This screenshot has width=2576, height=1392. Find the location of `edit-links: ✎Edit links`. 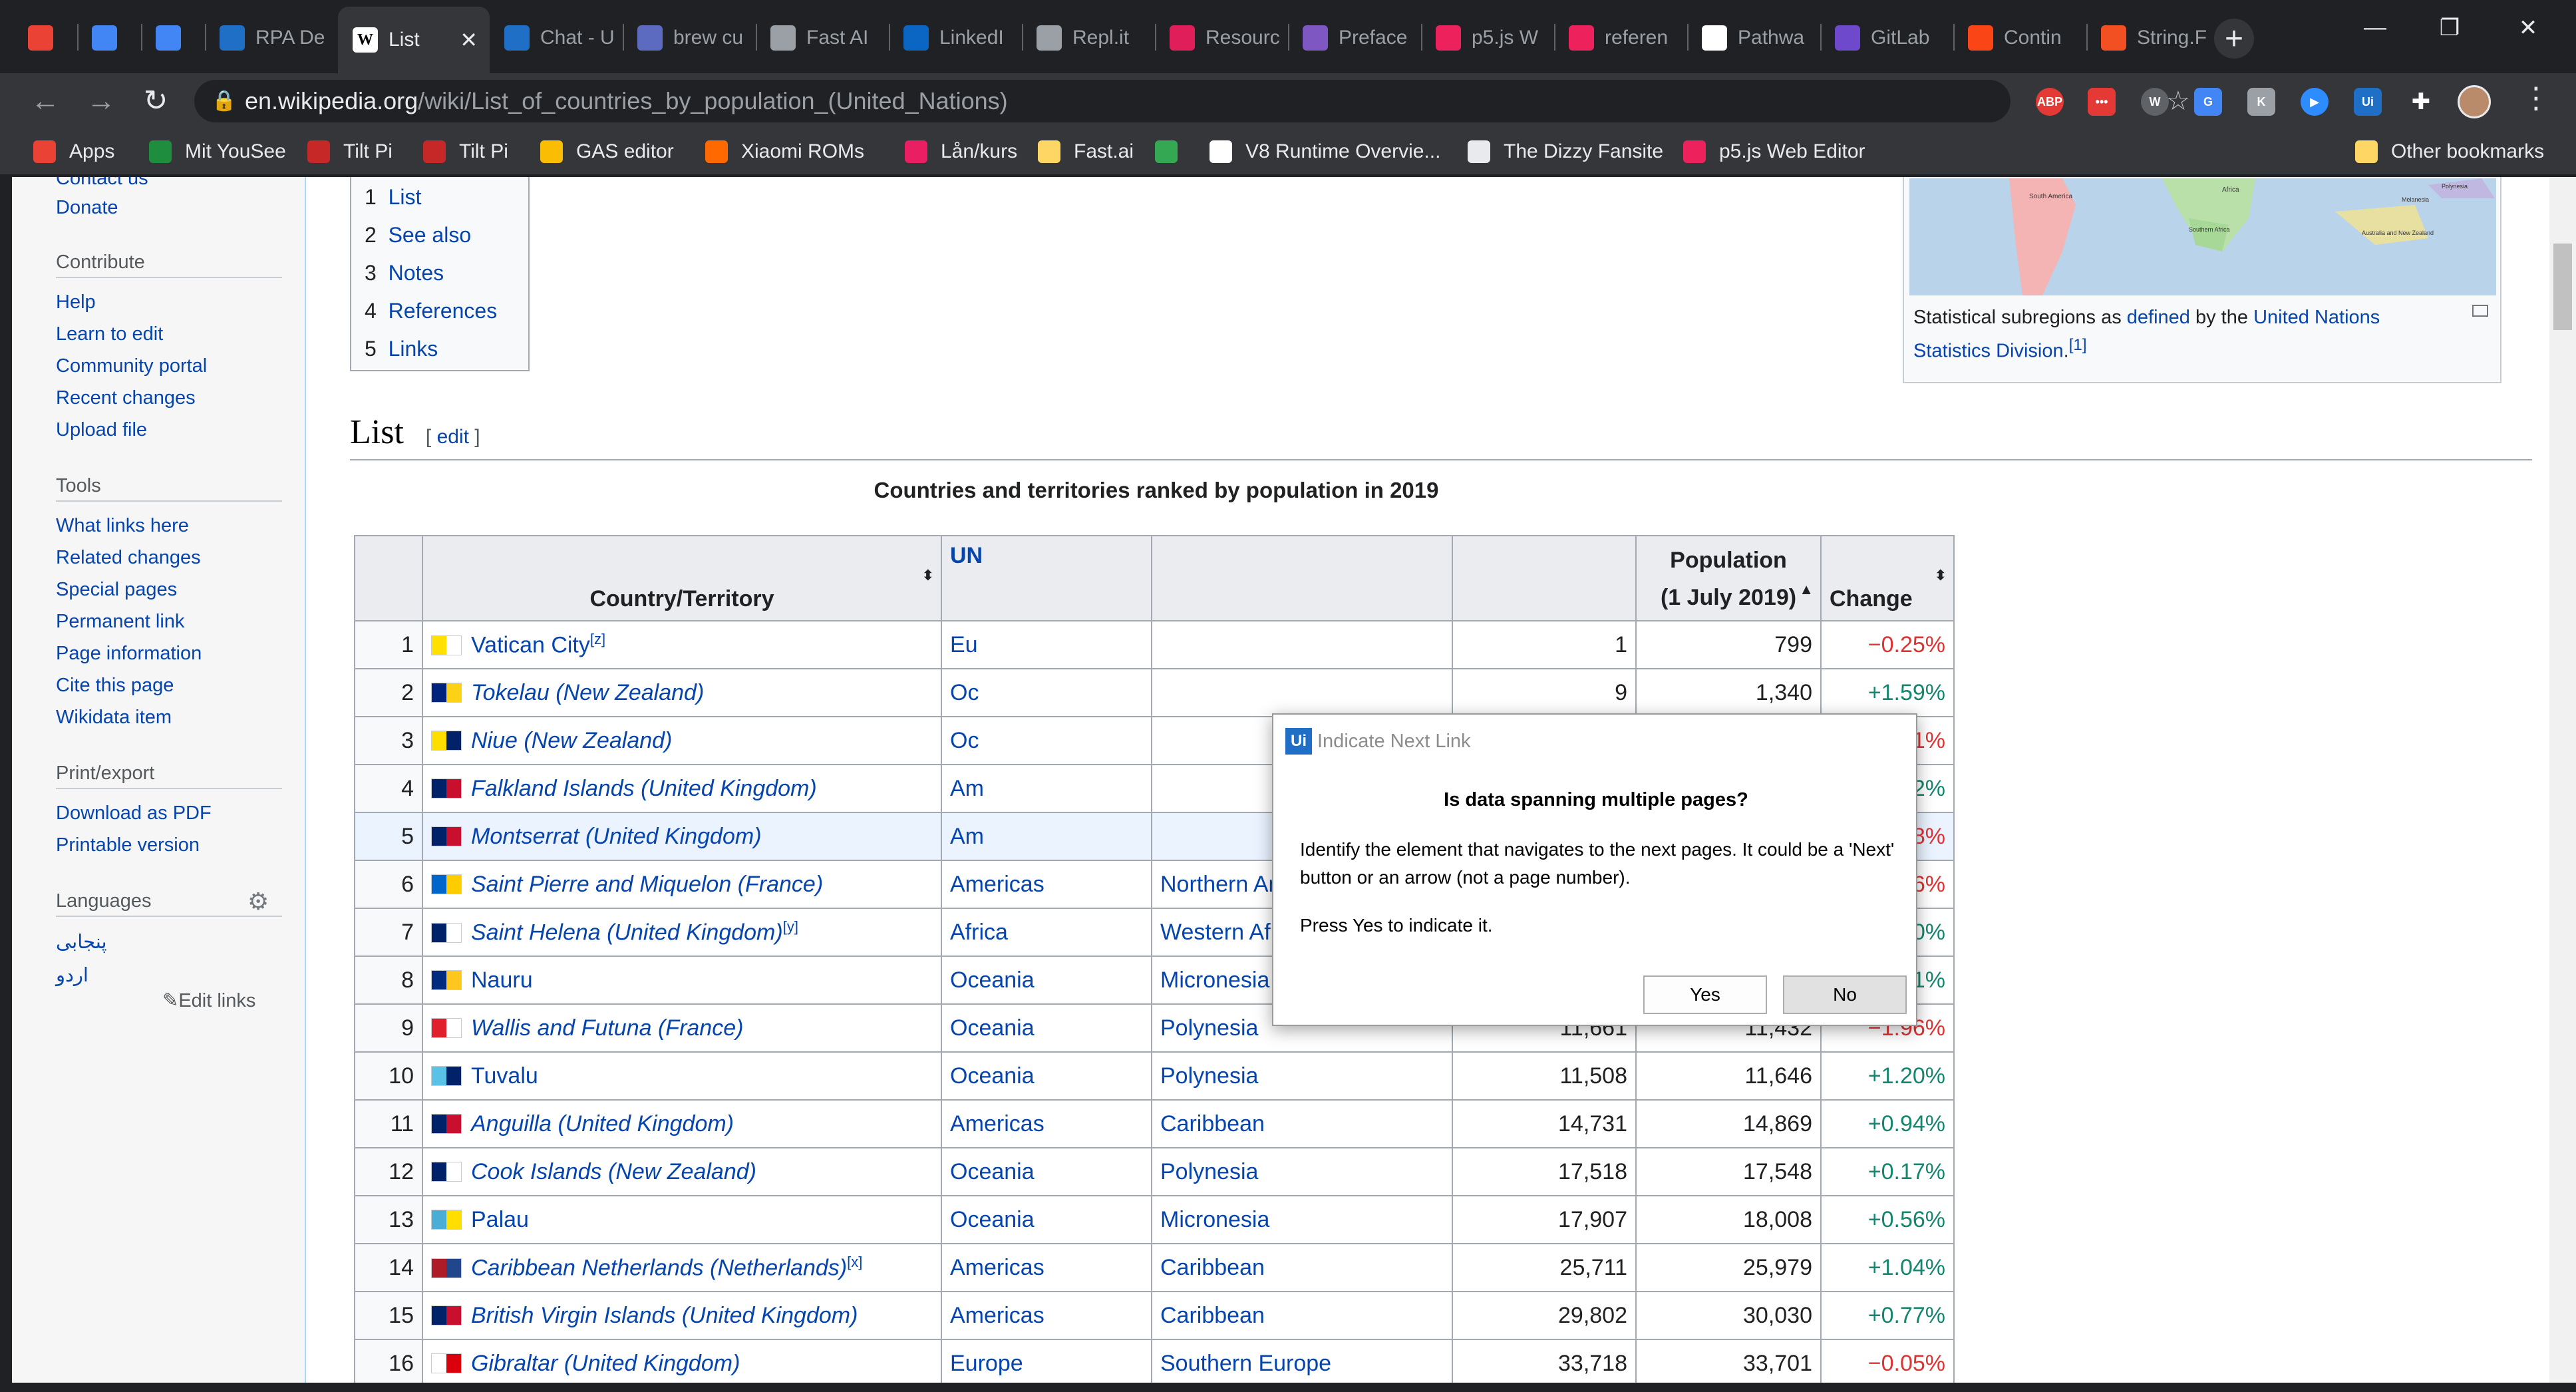

edit-links: ✎Edit links is located at coordinates (208, 1000).